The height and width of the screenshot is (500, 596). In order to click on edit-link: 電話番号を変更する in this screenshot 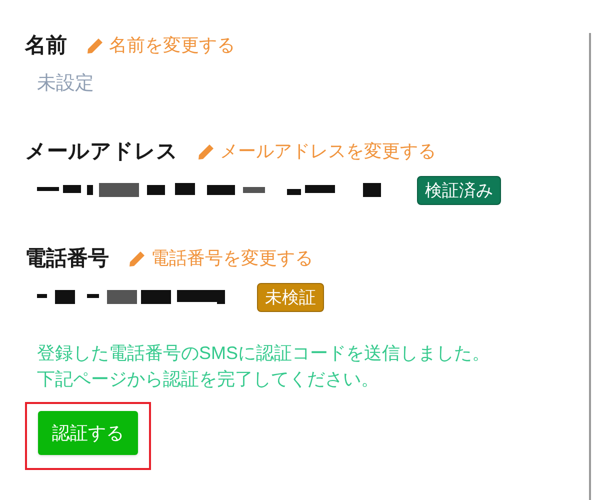, I will do `click(220, 258)`.